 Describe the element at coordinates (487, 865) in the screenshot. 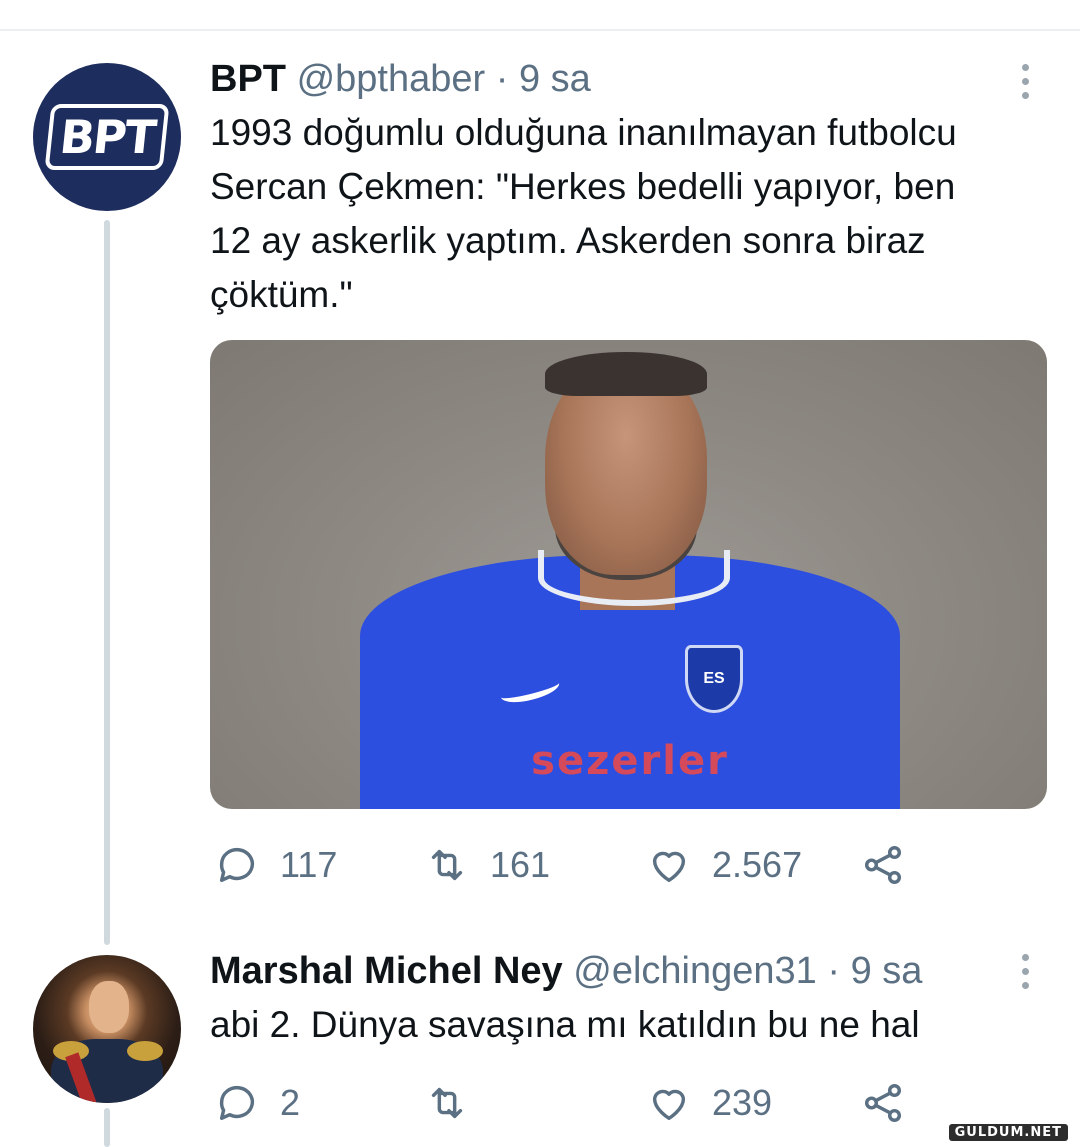

I see `retweet-button: 161` at that location.